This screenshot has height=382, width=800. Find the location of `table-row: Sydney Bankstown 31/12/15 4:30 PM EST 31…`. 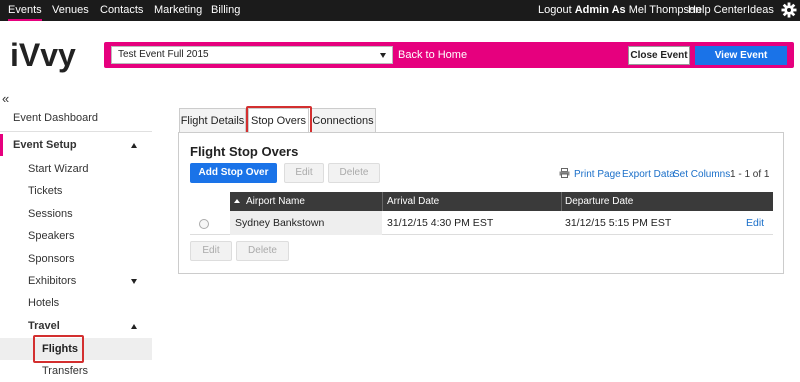

table-row: Sydney Bankstown 31/12/15 4:30 PM EST 31… is located at coordinates (481, 223).